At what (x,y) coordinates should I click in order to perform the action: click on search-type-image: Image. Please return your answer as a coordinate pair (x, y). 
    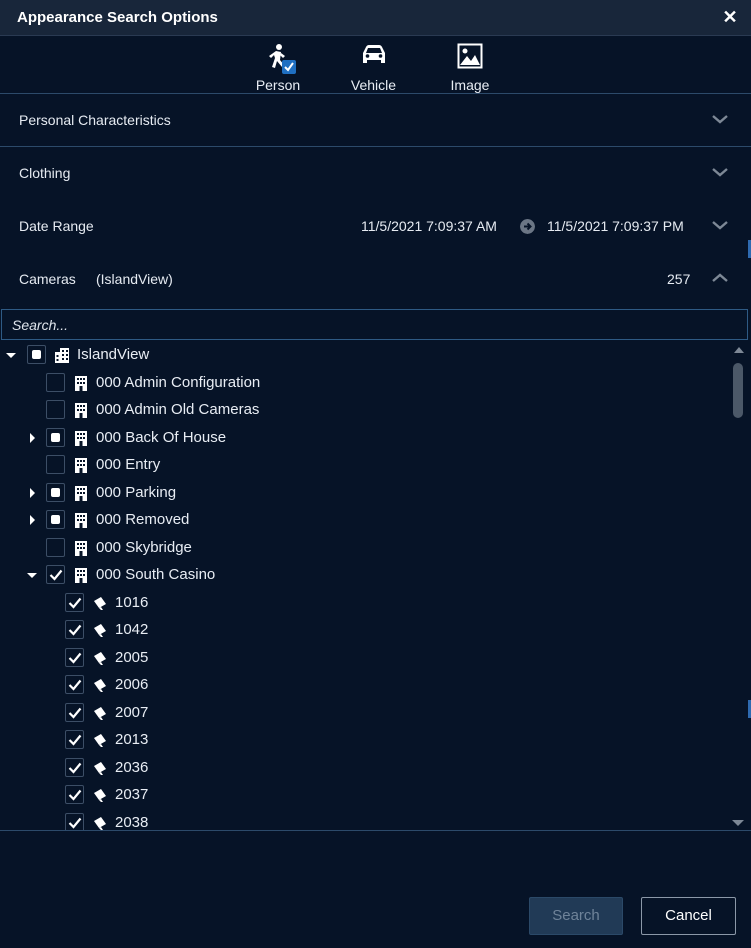
    Looking at the image, I should click on (470, 67).